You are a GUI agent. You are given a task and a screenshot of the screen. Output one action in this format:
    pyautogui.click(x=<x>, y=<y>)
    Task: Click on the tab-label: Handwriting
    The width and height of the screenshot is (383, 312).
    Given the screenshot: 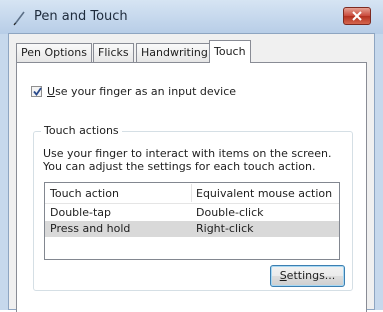 What is the action you would take?
    pyautogui.click(x=174, y=52)
    